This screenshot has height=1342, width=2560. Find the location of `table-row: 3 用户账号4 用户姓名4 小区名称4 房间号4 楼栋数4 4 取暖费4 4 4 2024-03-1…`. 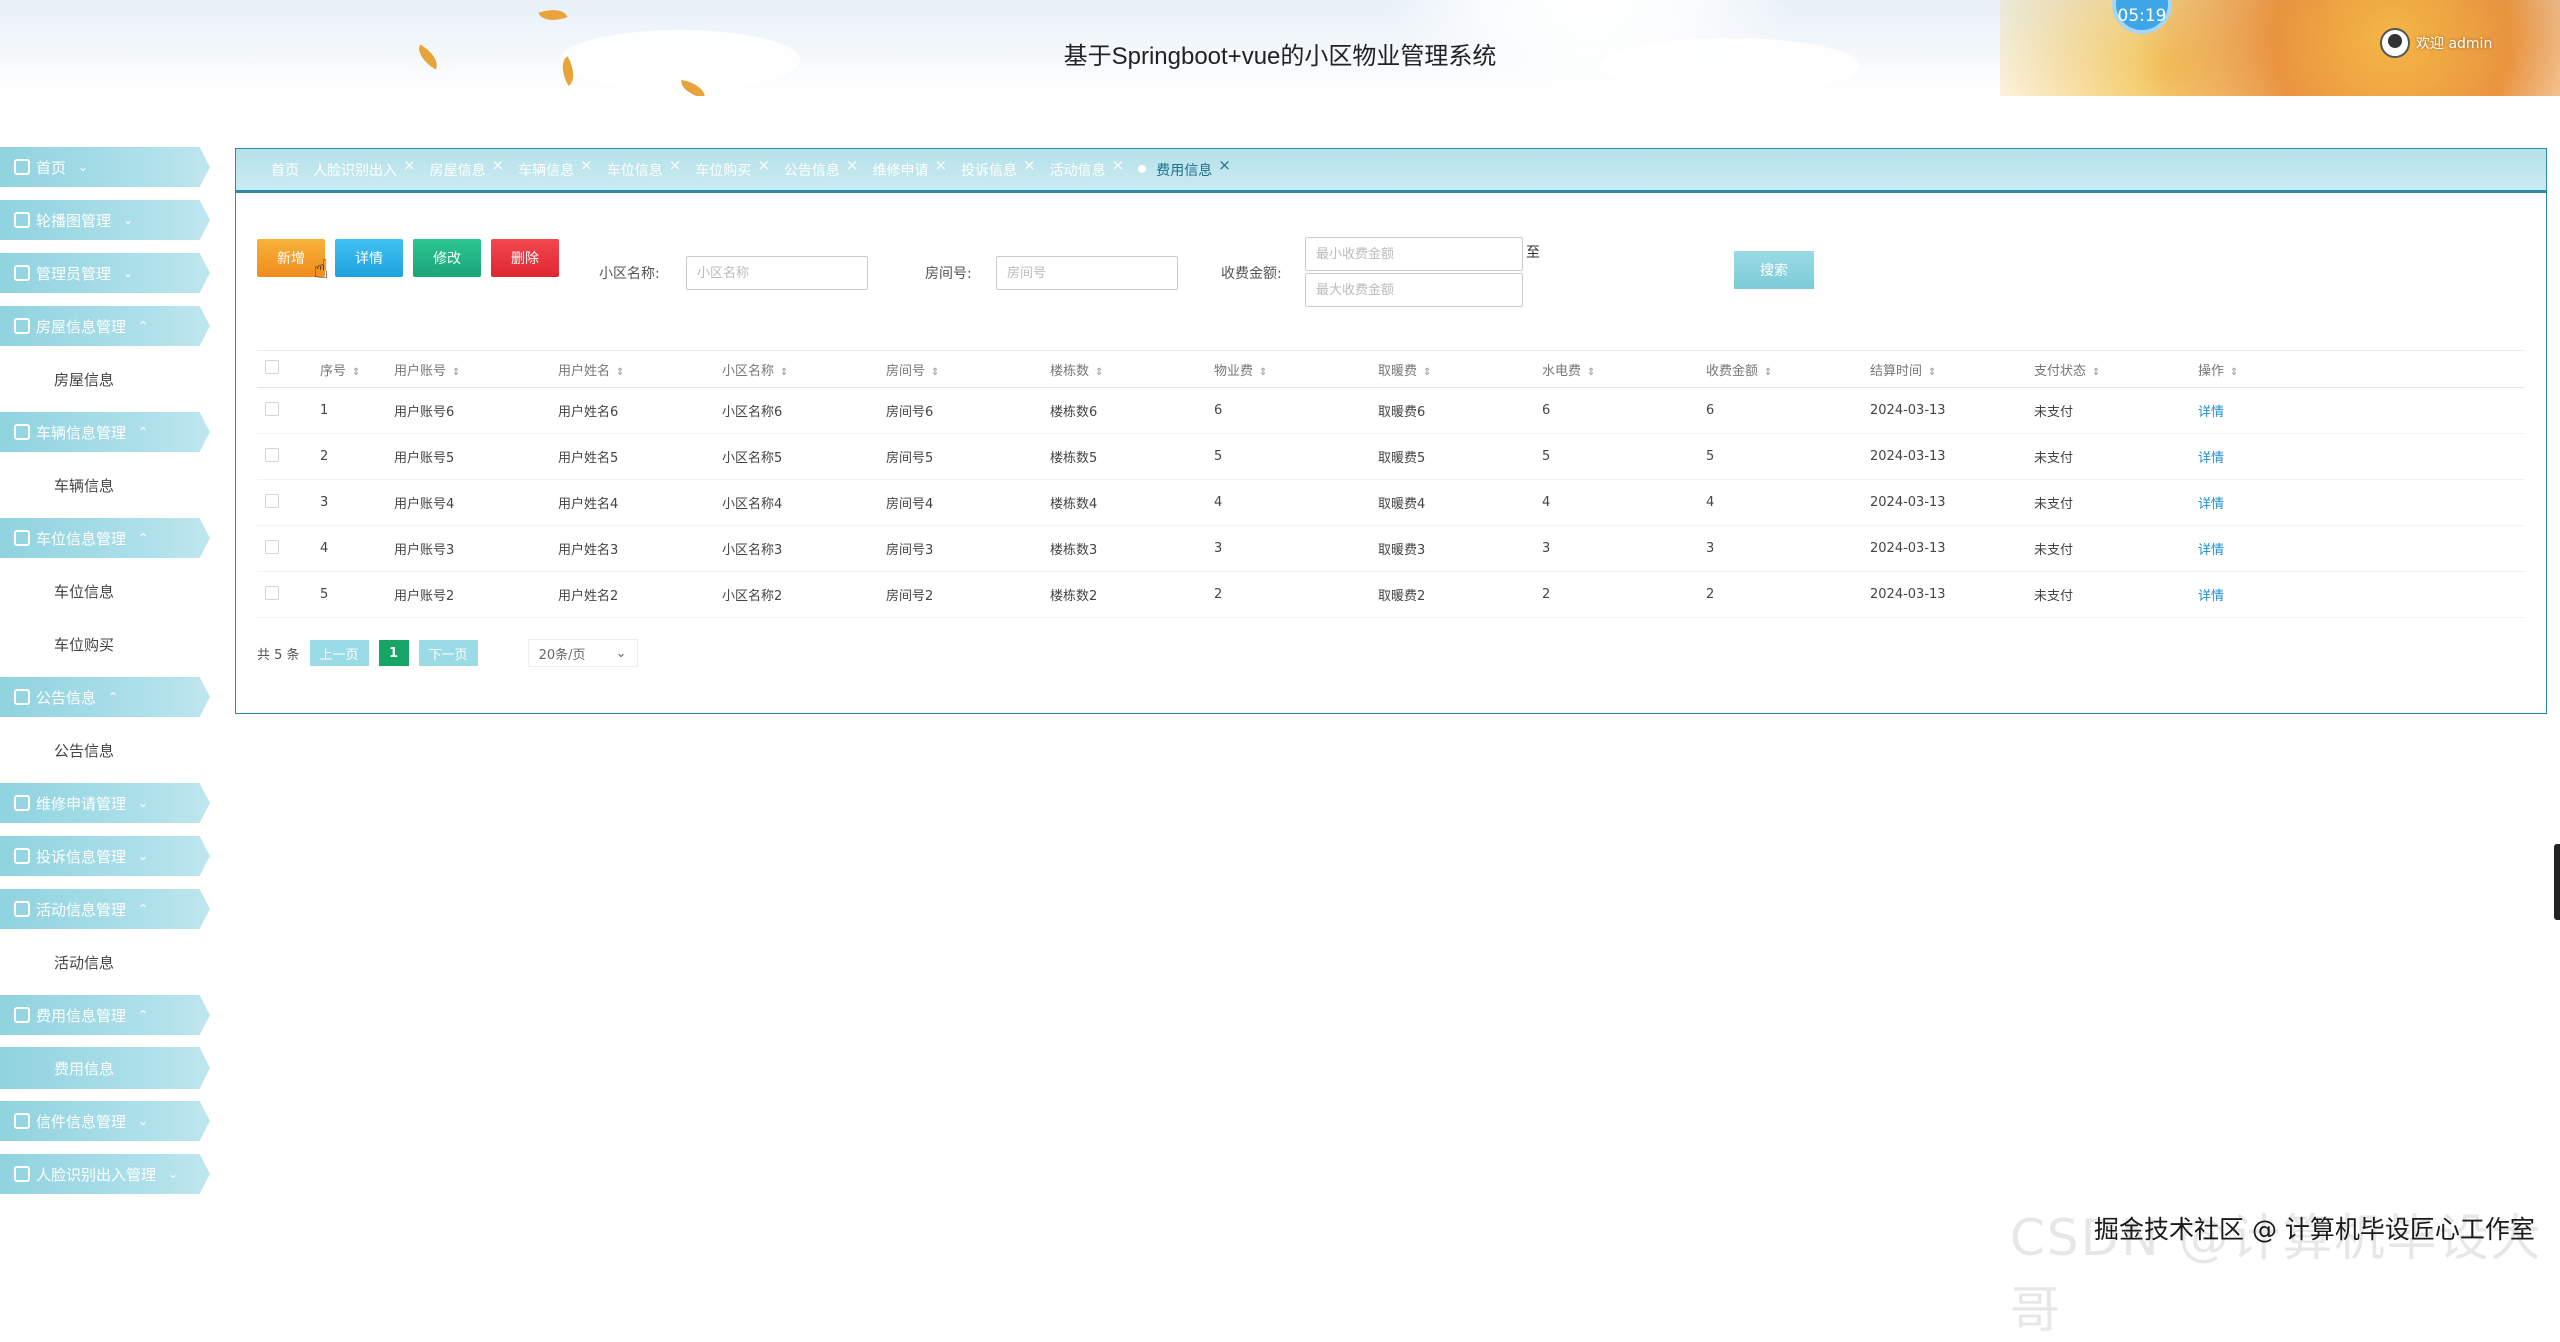

table-row: 3 用户账号4 用户姓名4 小区名称4 房间号4 楼栋数4 4 取暖费4 4 4 2024-03-1… is located at coordinates (1391, 503).